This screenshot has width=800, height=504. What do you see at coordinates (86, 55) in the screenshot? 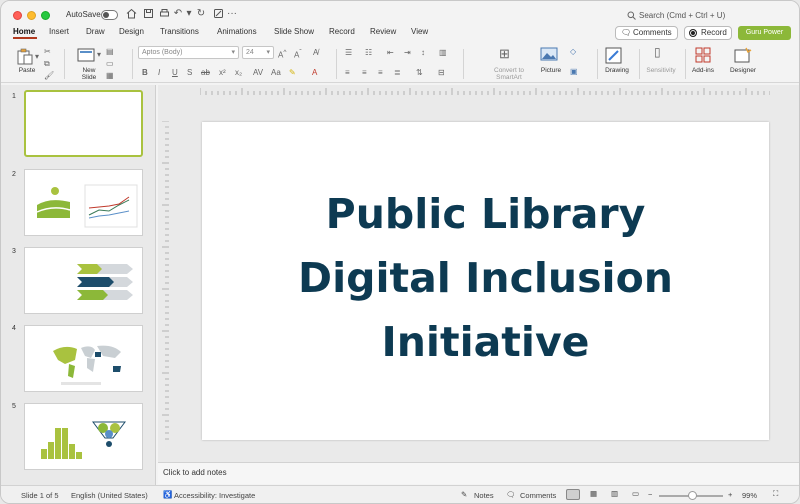
I see `new-slide-icon` at bounding box center [86, 55].